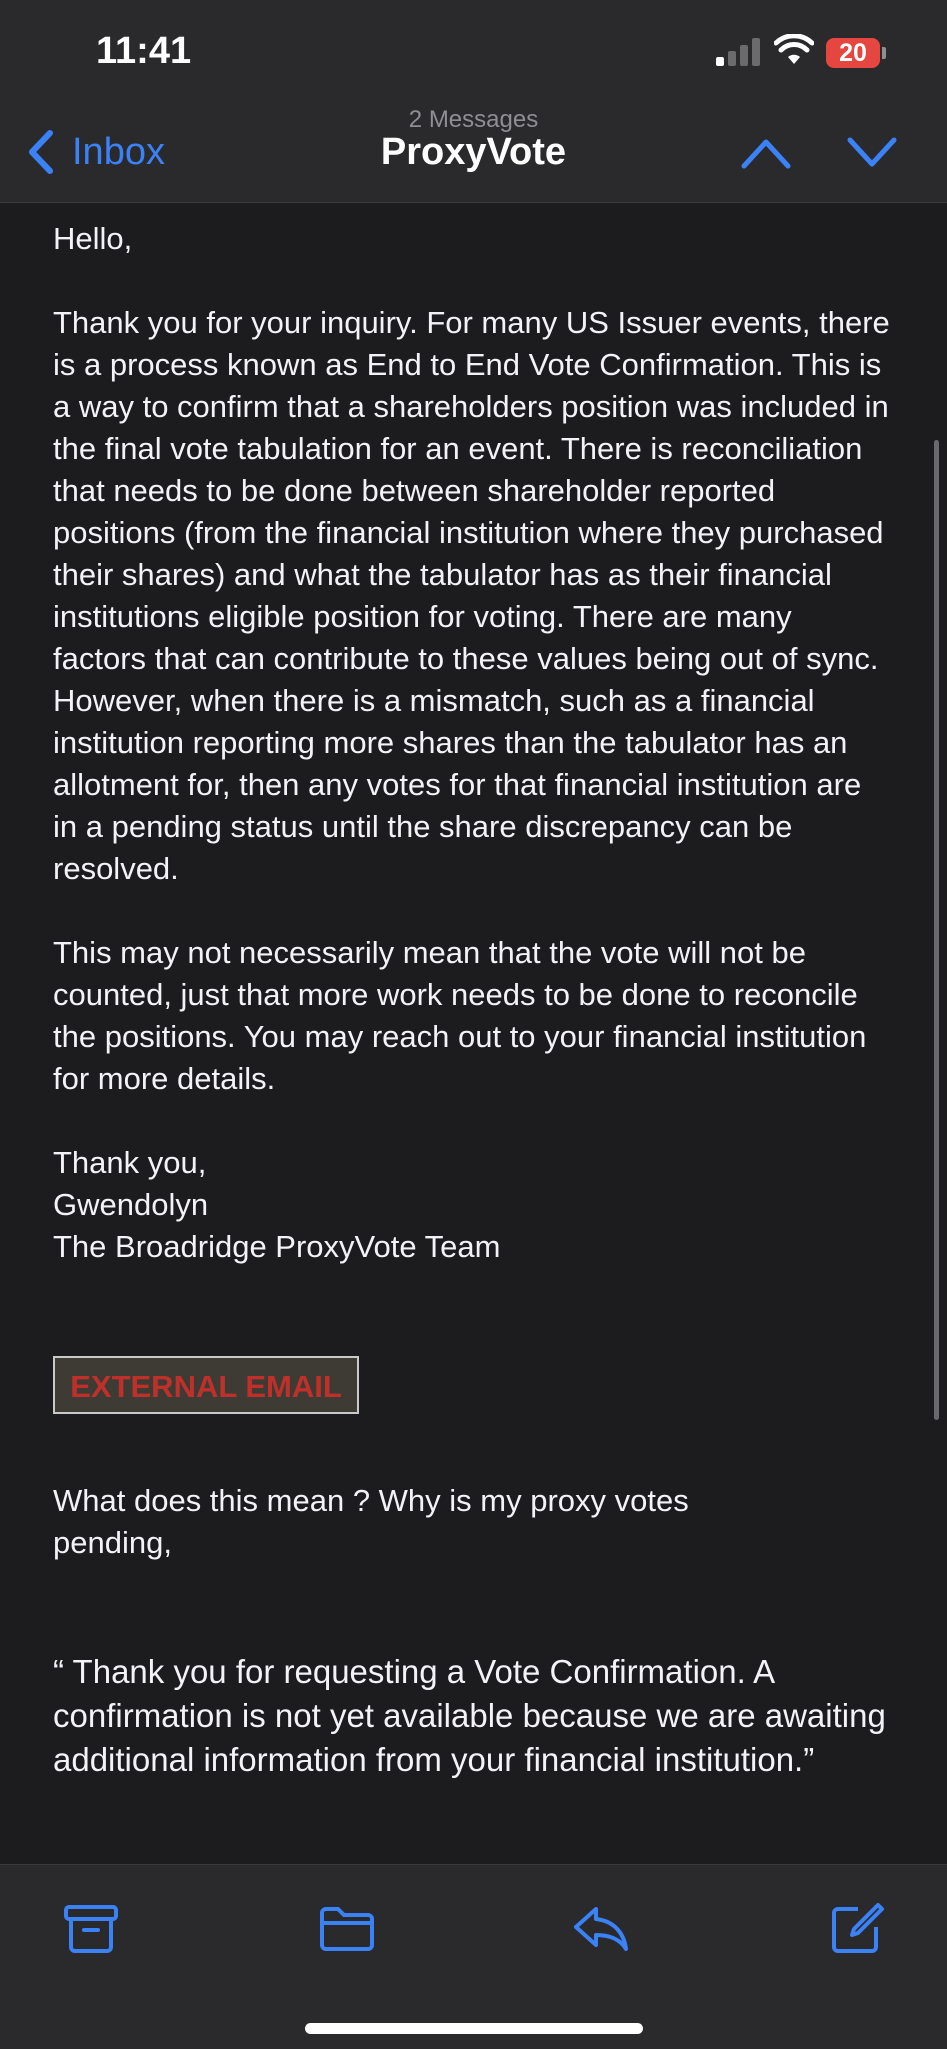  Describe the element at coordinates (93, 238) in the screenshot. I see `greeting: Hello,` at that location.